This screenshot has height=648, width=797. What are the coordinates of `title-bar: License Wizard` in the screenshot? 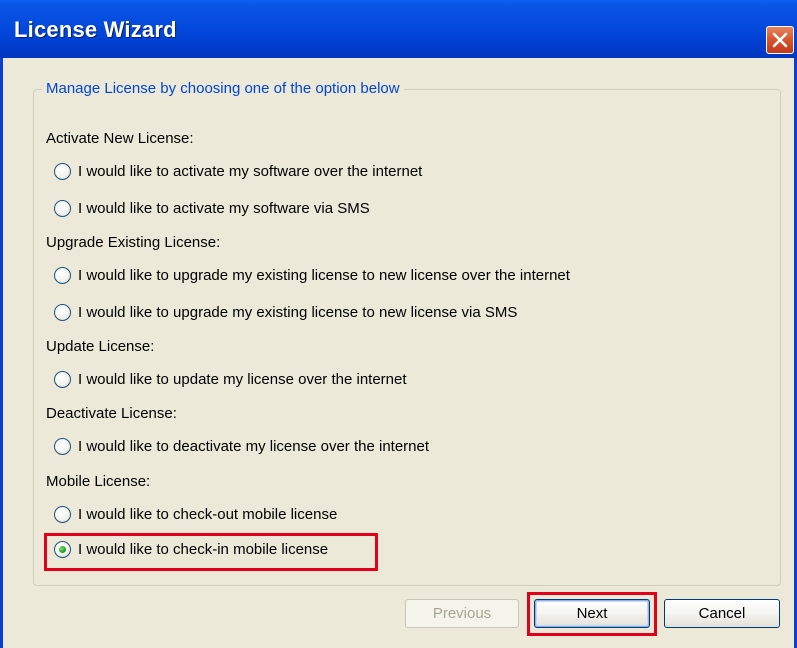 It's located at (398, 29).